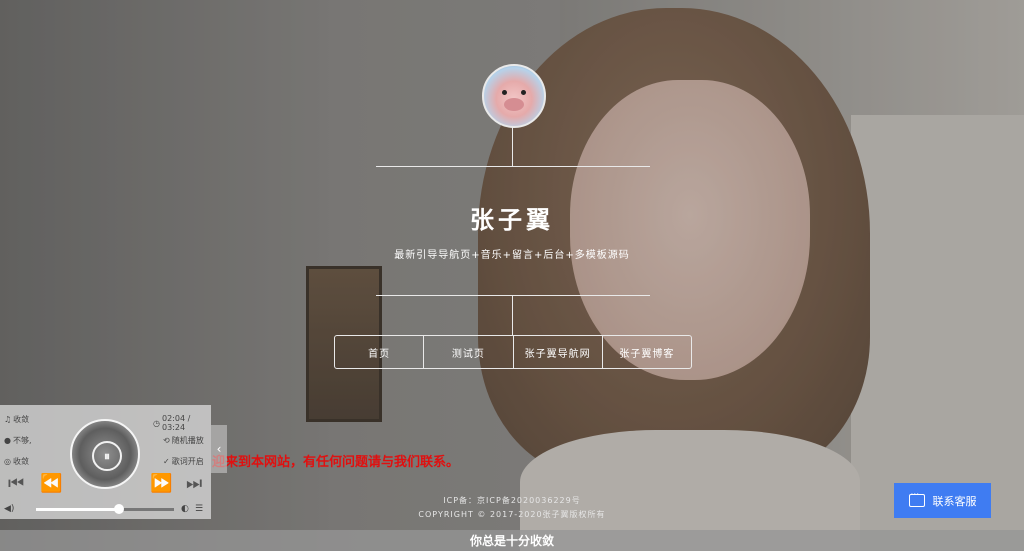 Image resolution: width=1024 pixels, height=551 pixels. Describe the element at coordinates (512, 540) in the screenshot. I see `lyrics-bar: 你总是十分收敛` at that location.